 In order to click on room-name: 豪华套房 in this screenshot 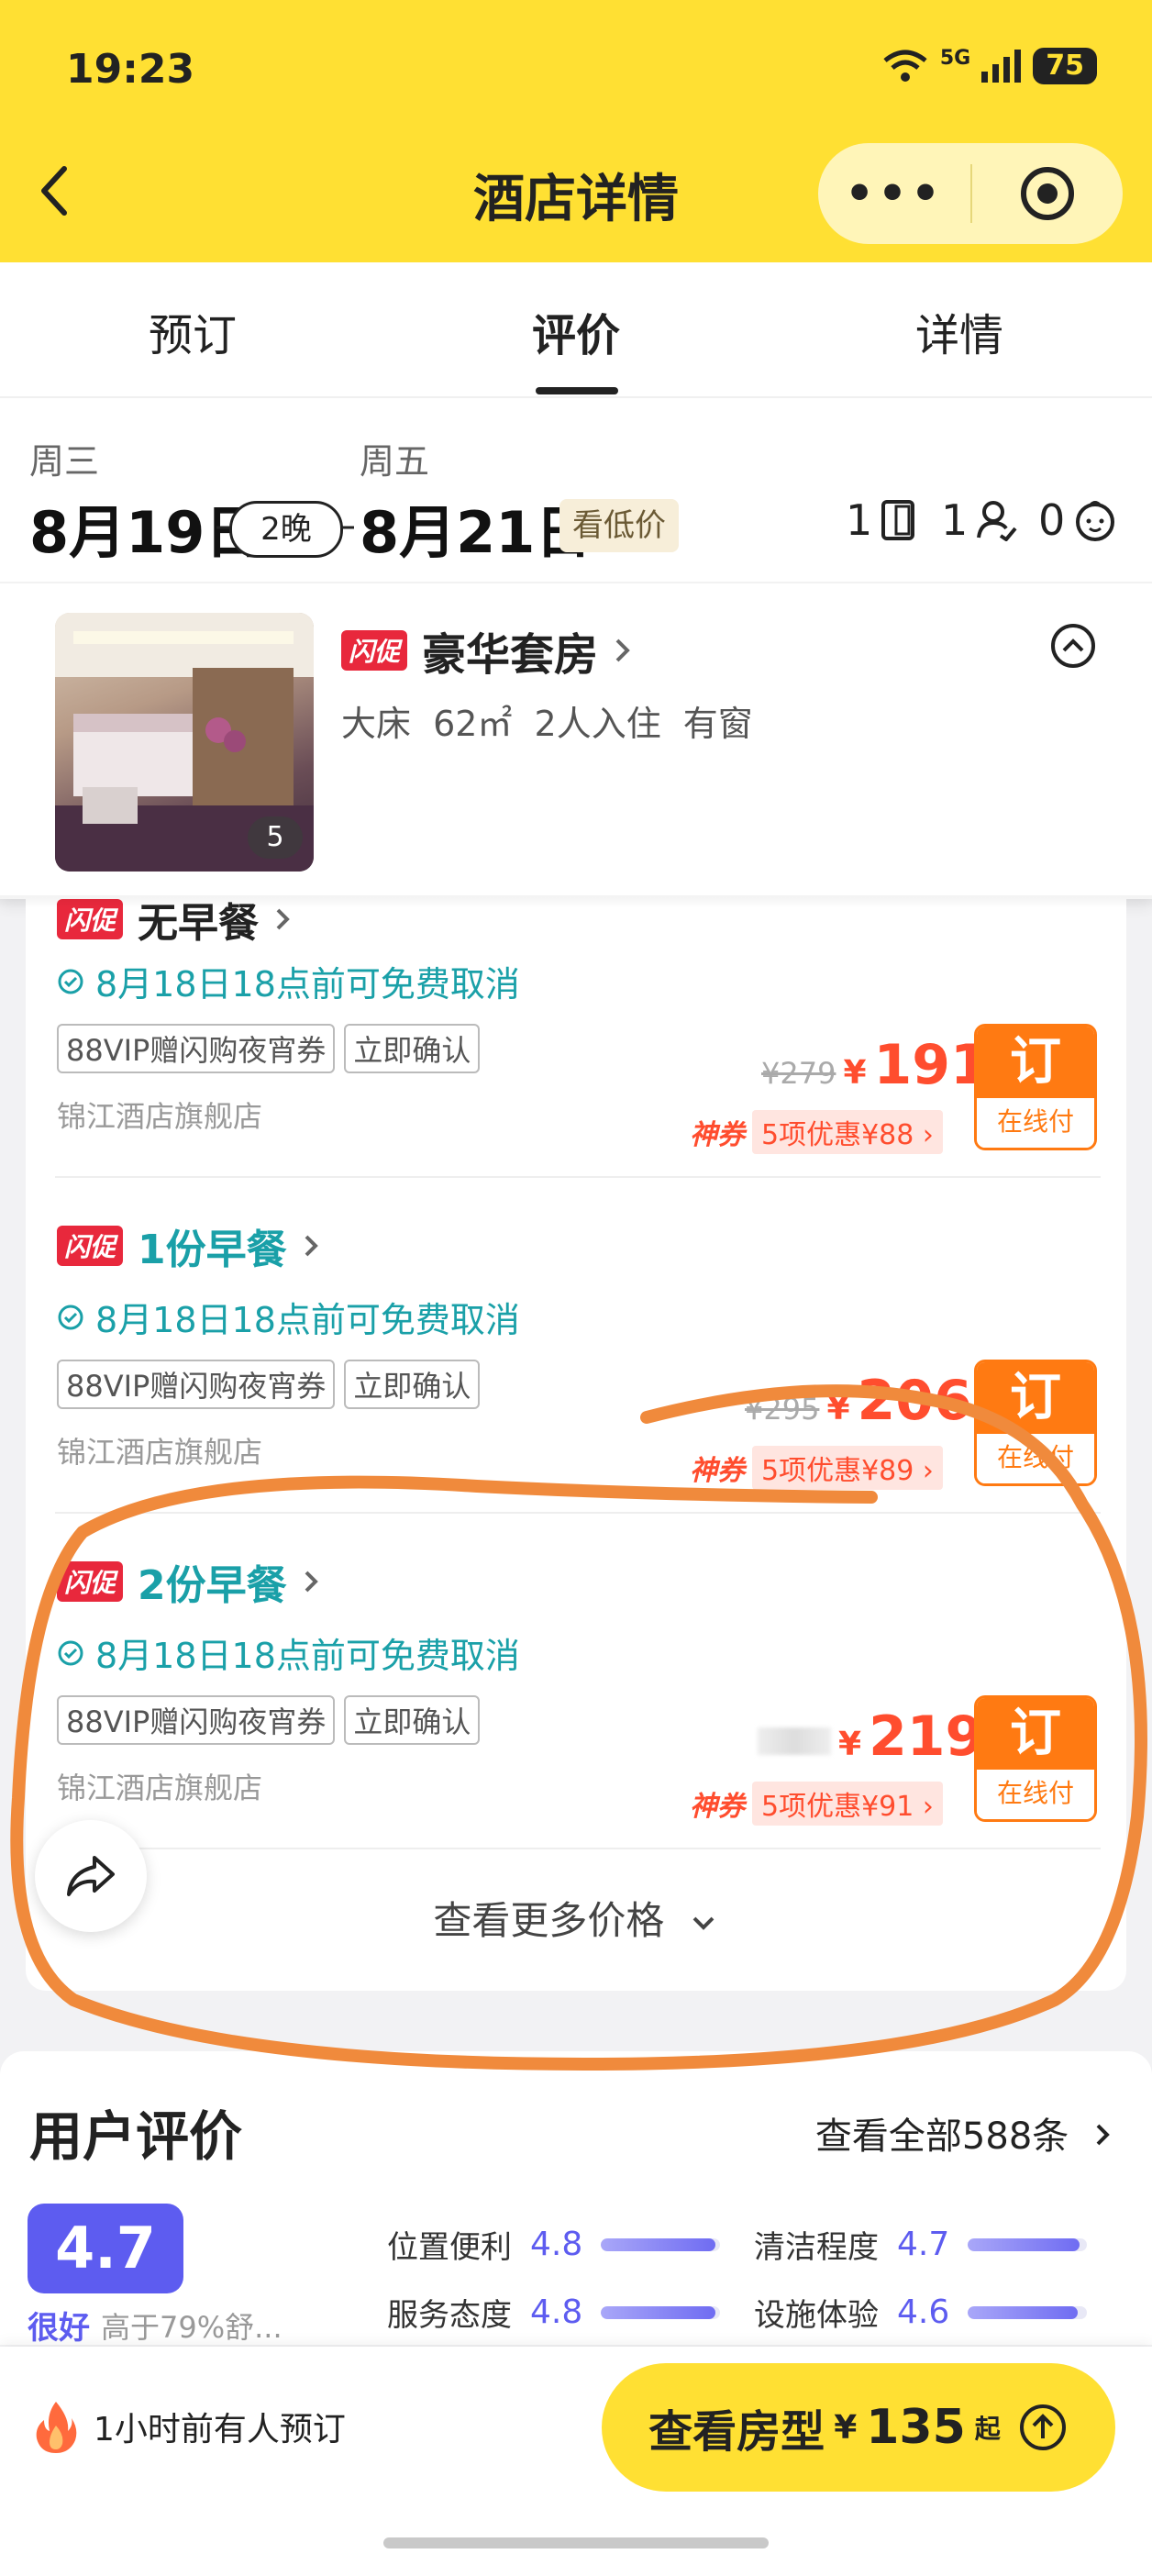, I will do `click(510, 655)`.